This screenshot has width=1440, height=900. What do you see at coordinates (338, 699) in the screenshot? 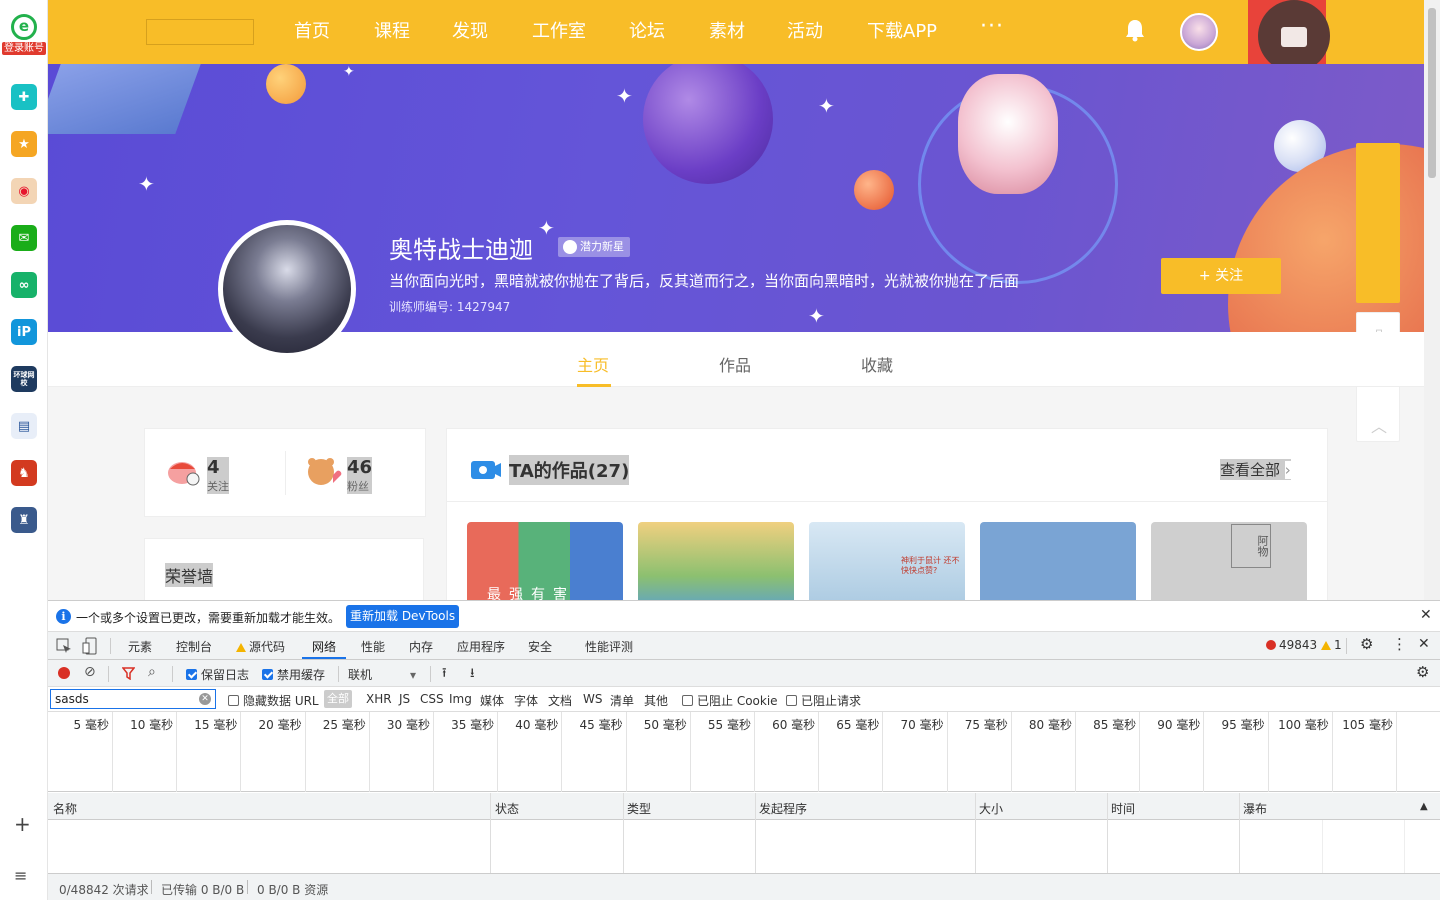
I see `filter-all: 全部` at bounding box center [338, 699].